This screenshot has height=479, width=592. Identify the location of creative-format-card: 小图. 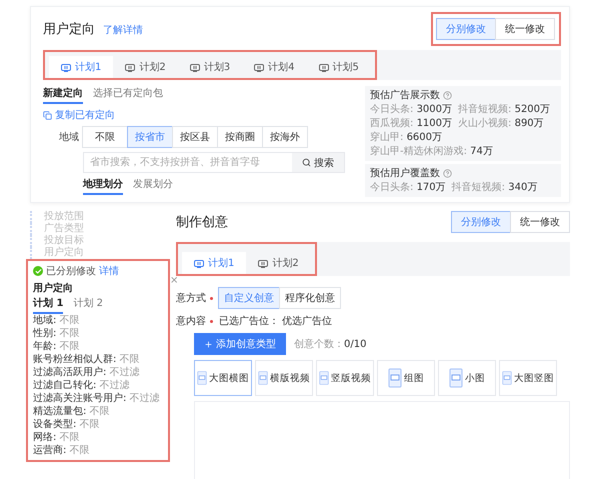
(467, 378).